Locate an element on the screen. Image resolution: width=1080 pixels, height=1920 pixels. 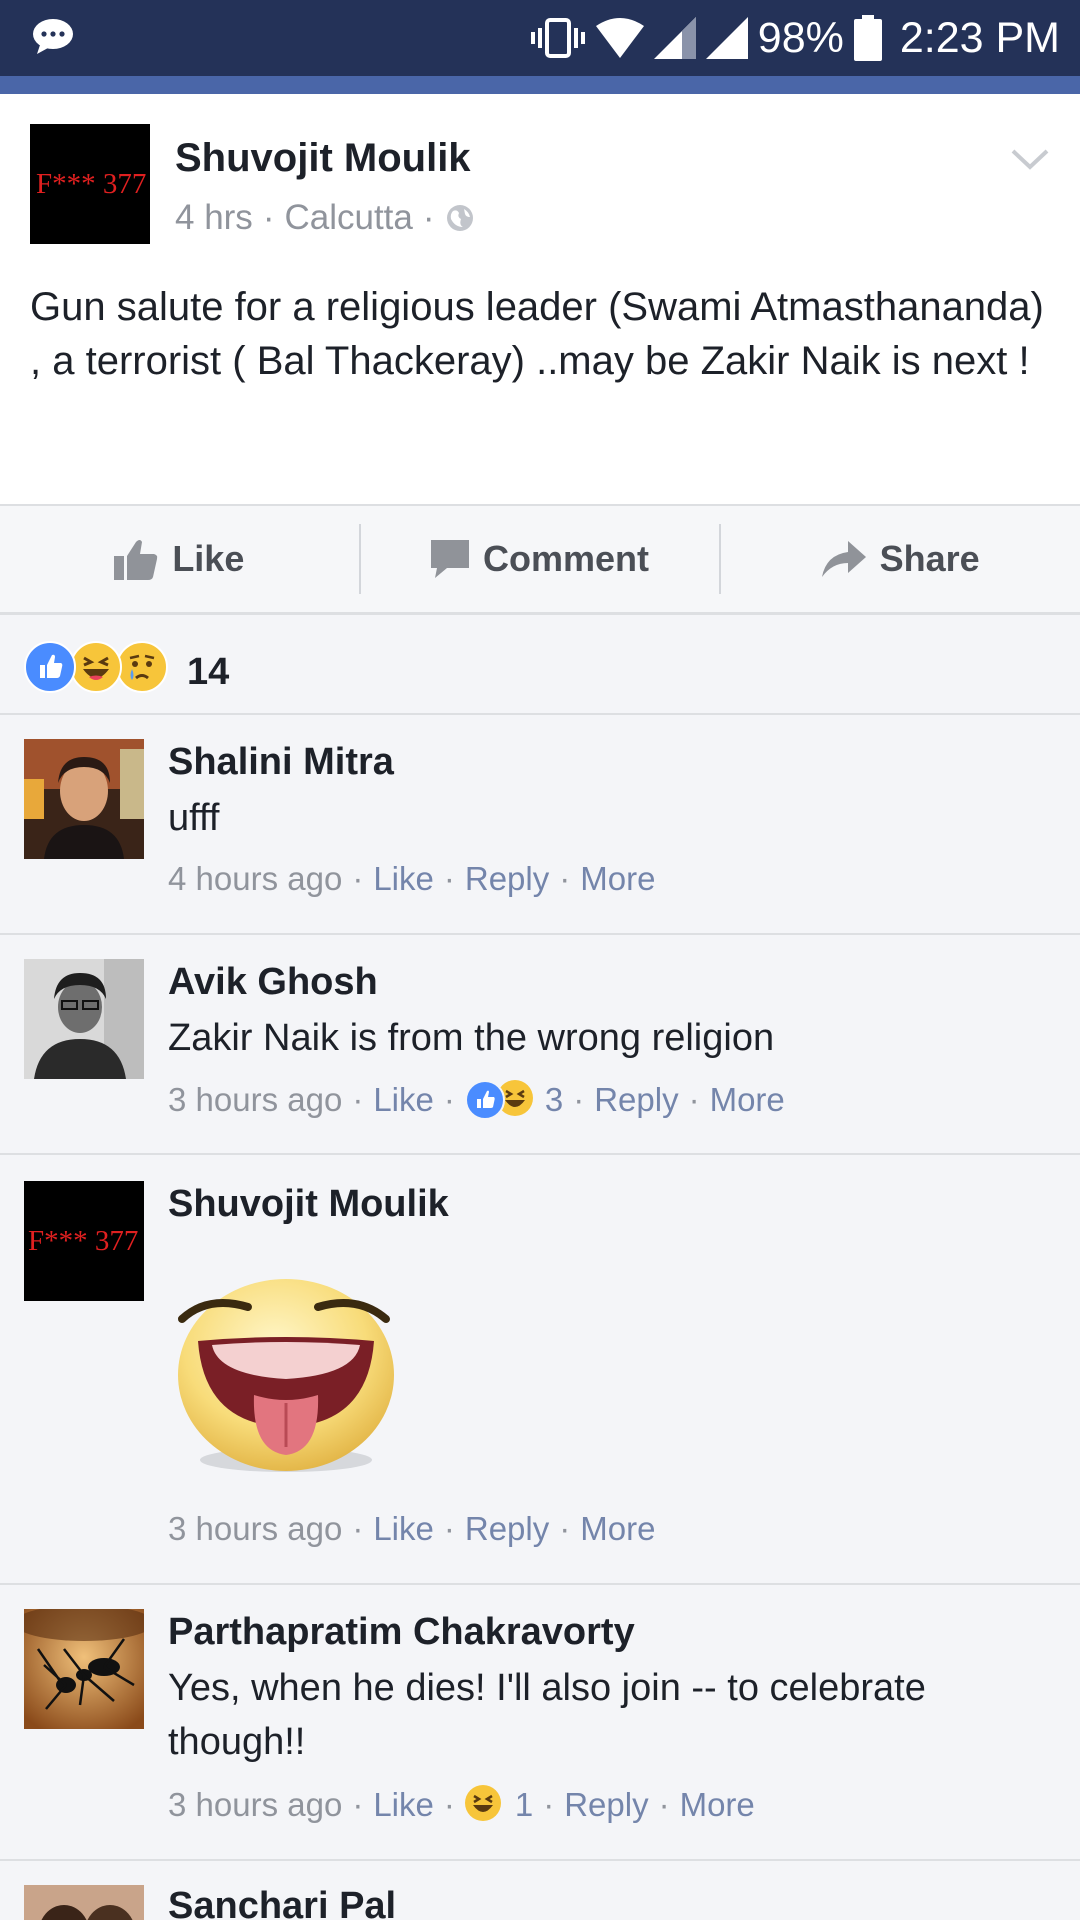
commenter-avatar: F*** 377 is located at coordinates (84, 1241).